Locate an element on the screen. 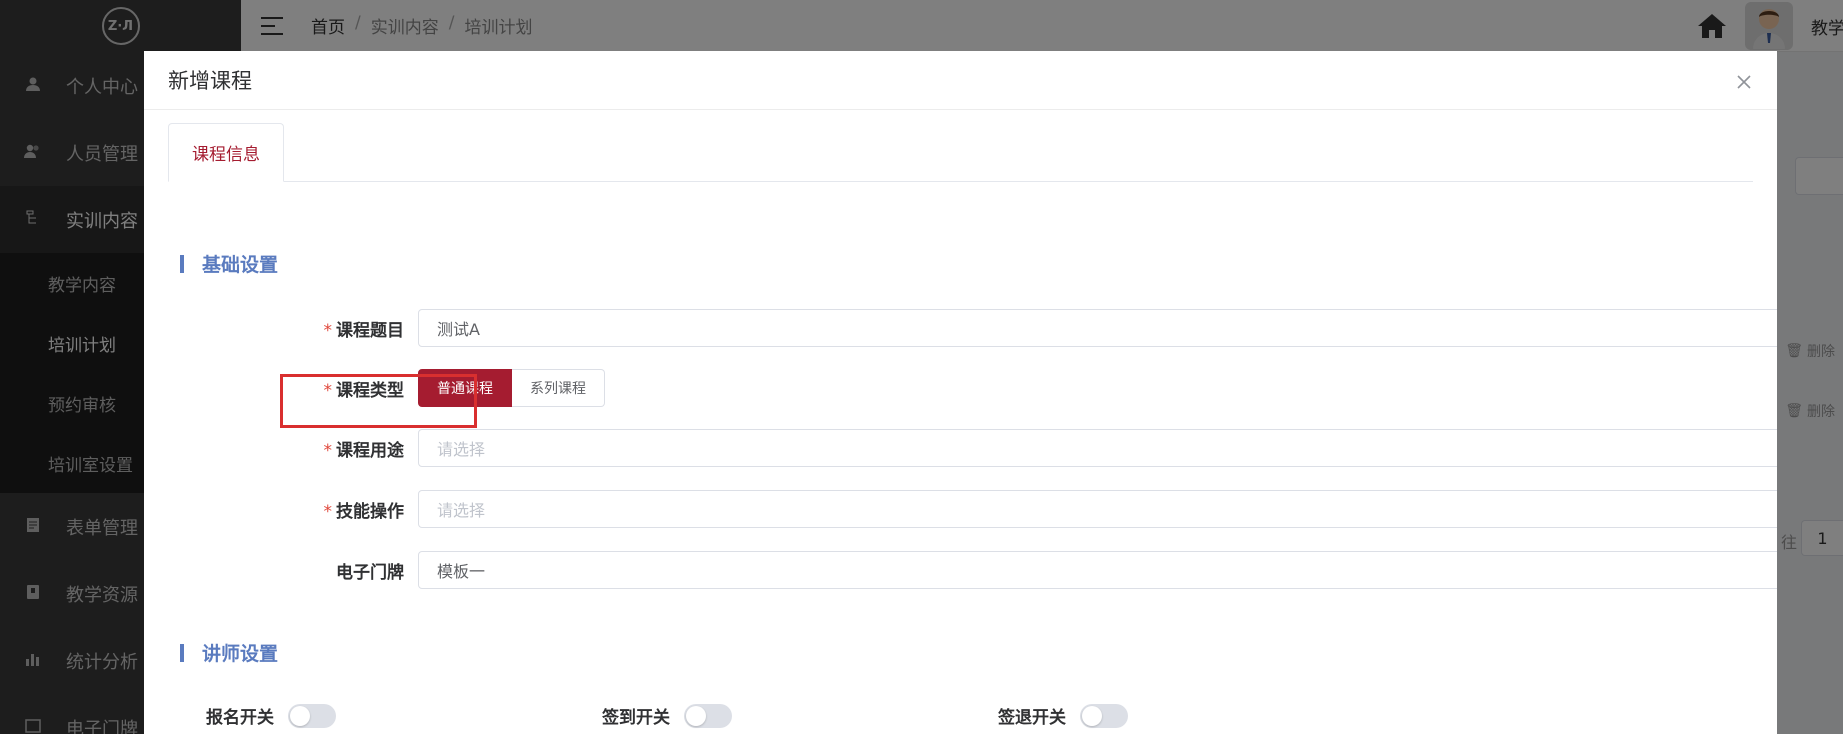 The height and width of the screenshot is (734, 1843). form-label-course-usage: * 课程用途 is located at coordinates (364, 450).